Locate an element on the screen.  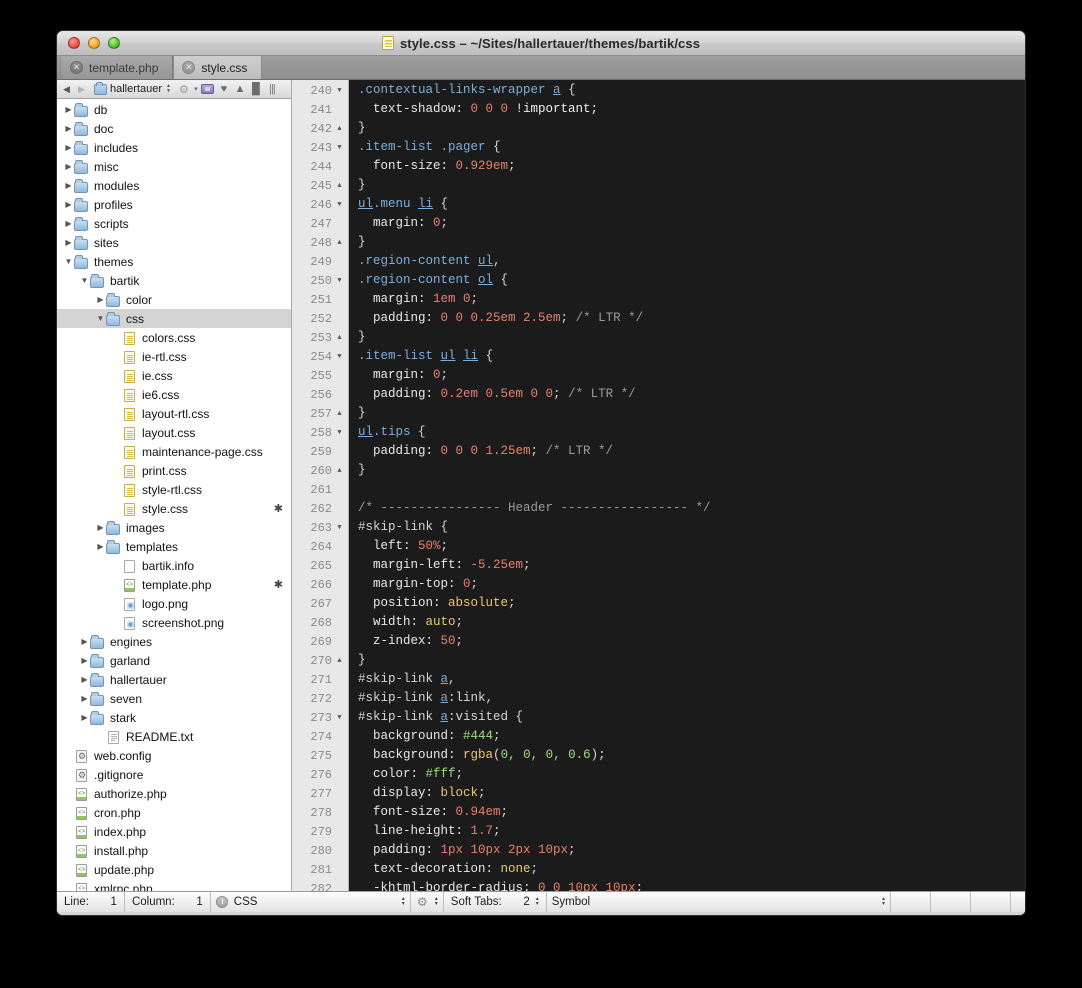
gutter-line: 278 is located at coordinates (320, 812).